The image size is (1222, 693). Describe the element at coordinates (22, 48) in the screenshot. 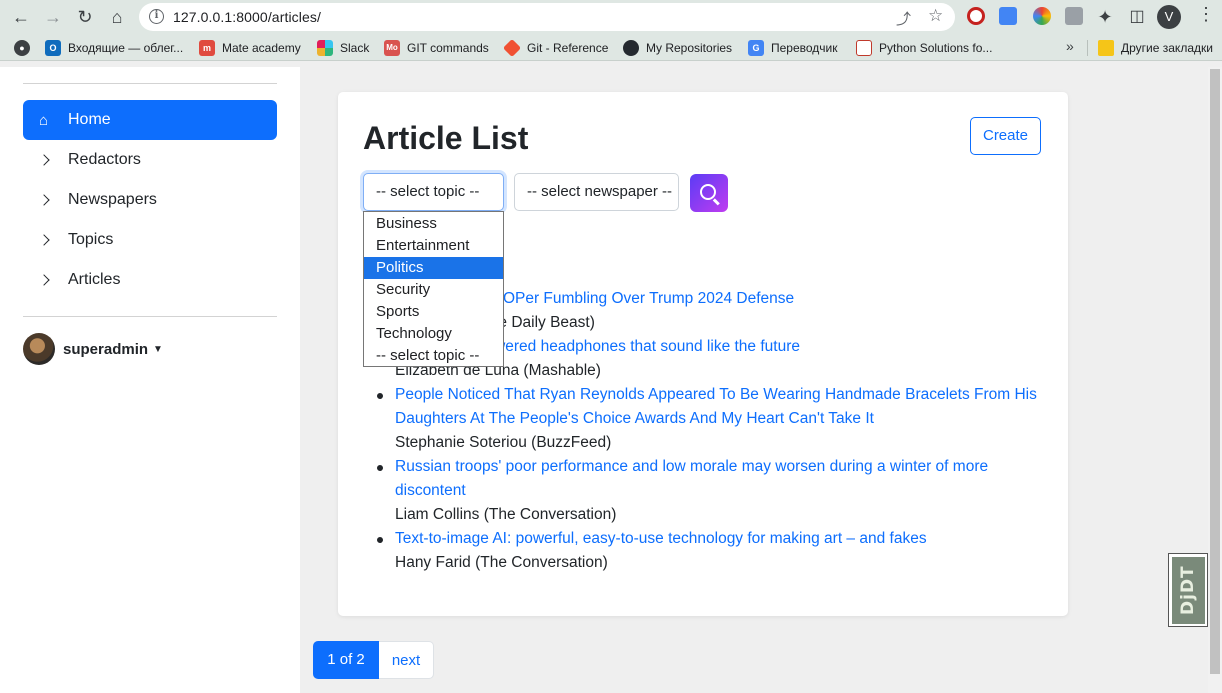

I see `globe-icon: ●` at that location.